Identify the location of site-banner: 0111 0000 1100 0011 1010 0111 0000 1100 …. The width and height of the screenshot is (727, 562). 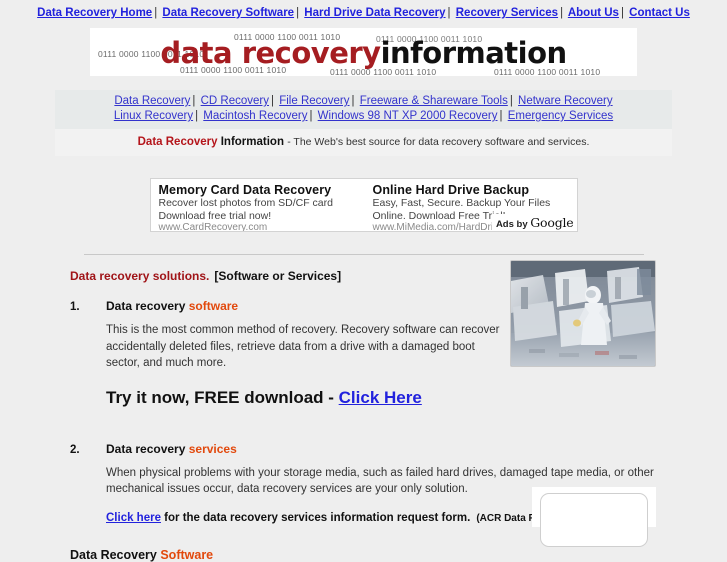
(363, 52).